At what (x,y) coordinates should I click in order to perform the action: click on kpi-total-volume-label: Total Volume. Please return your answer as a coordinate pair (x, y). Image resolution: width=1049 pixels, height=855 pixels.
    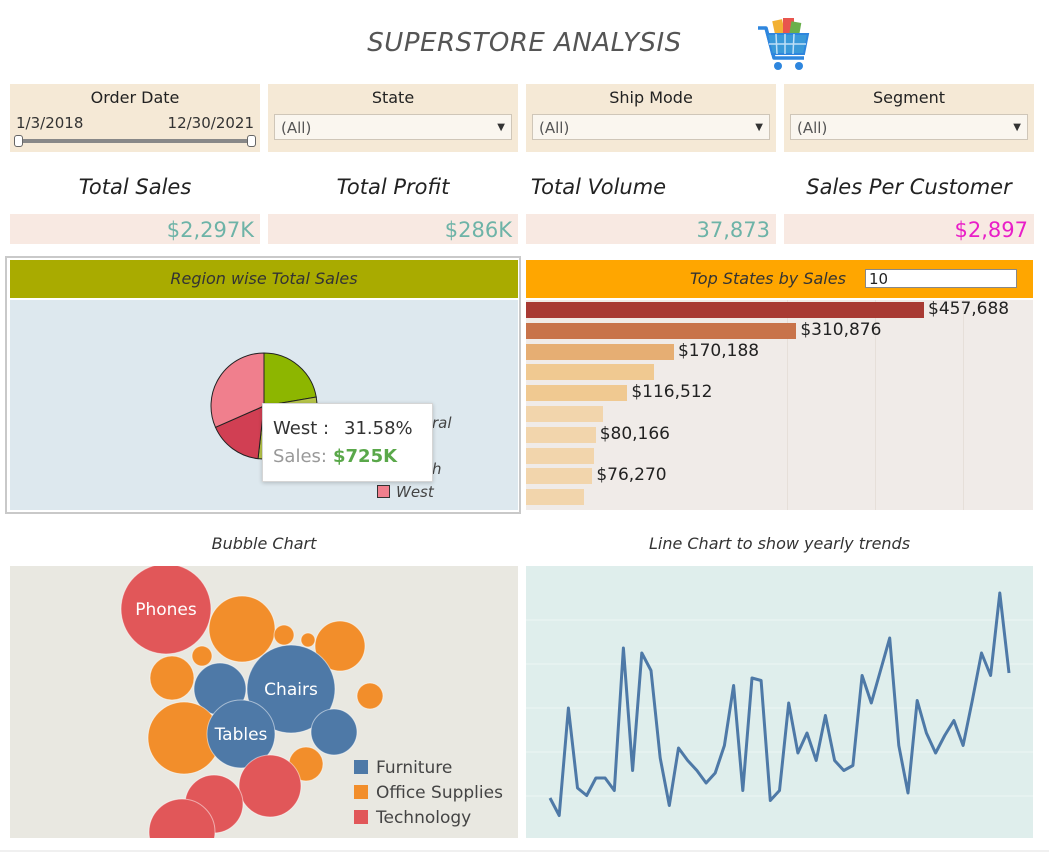
    Looking at the image, I should click on (598, 187).